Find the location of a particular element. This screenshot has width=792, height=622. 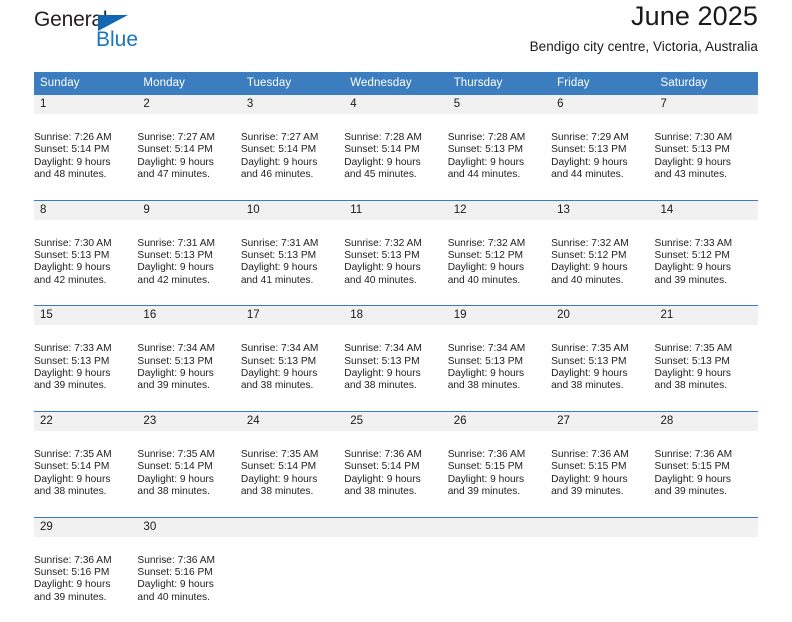

daylight-text-line2: and 39 minutes. is located at coordinates (484, 492).